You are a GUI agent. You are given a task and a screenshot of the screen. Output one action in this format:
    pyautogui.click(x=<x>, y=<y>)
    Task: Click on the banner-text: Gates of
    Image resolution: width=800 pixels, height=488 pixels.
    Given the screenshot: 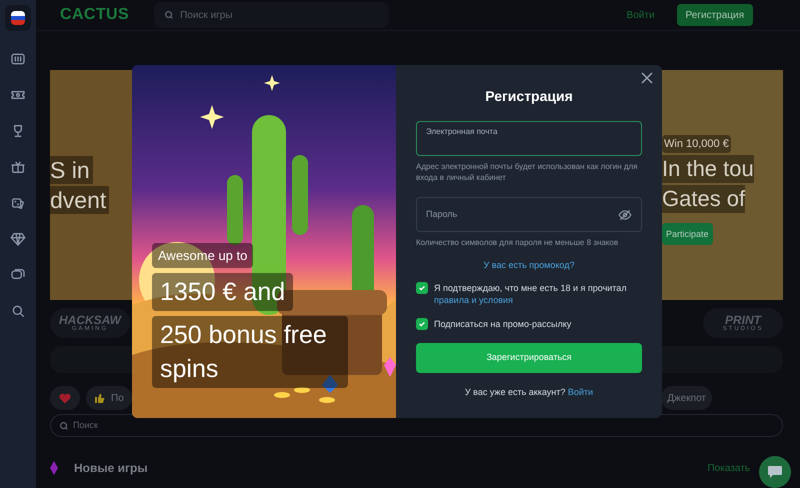 What is the action you would take?
    pyautogui.click(x=704, y=199)
    